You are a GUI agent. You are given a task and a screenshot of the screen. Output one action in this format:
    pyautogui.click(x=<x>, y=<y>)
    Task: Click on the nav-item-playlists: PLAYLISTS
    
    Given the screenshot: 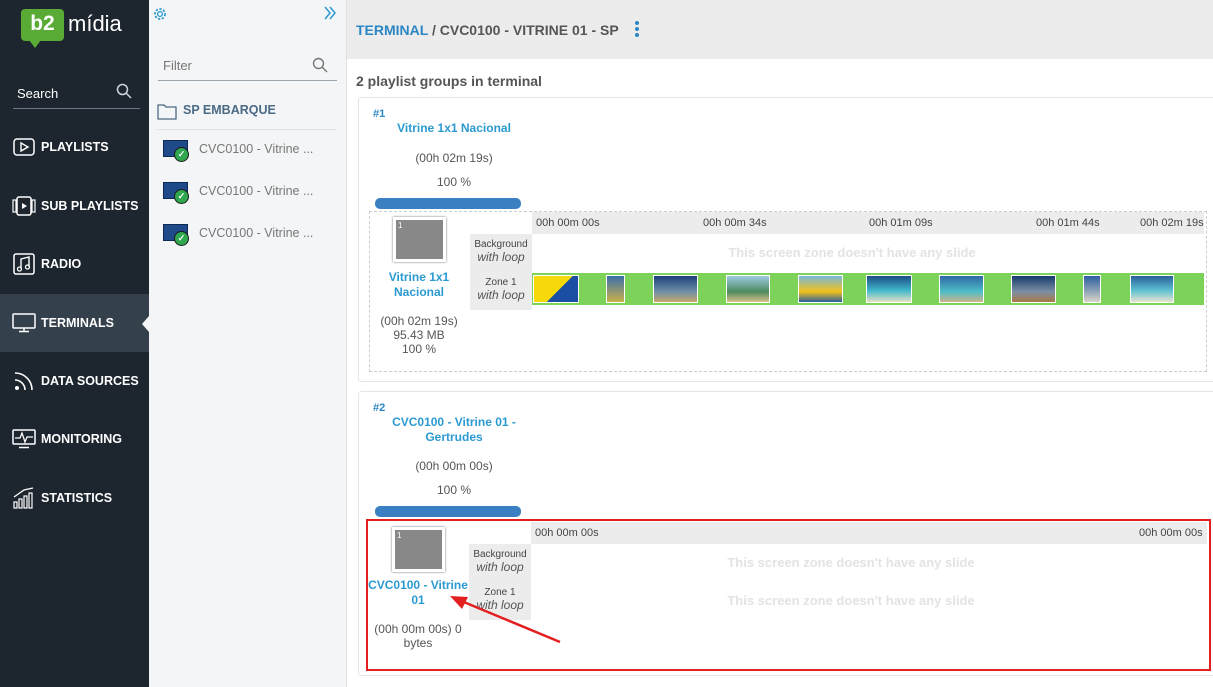 What is the action you would take?
    pyautogui.click(x=74, y=147)
    